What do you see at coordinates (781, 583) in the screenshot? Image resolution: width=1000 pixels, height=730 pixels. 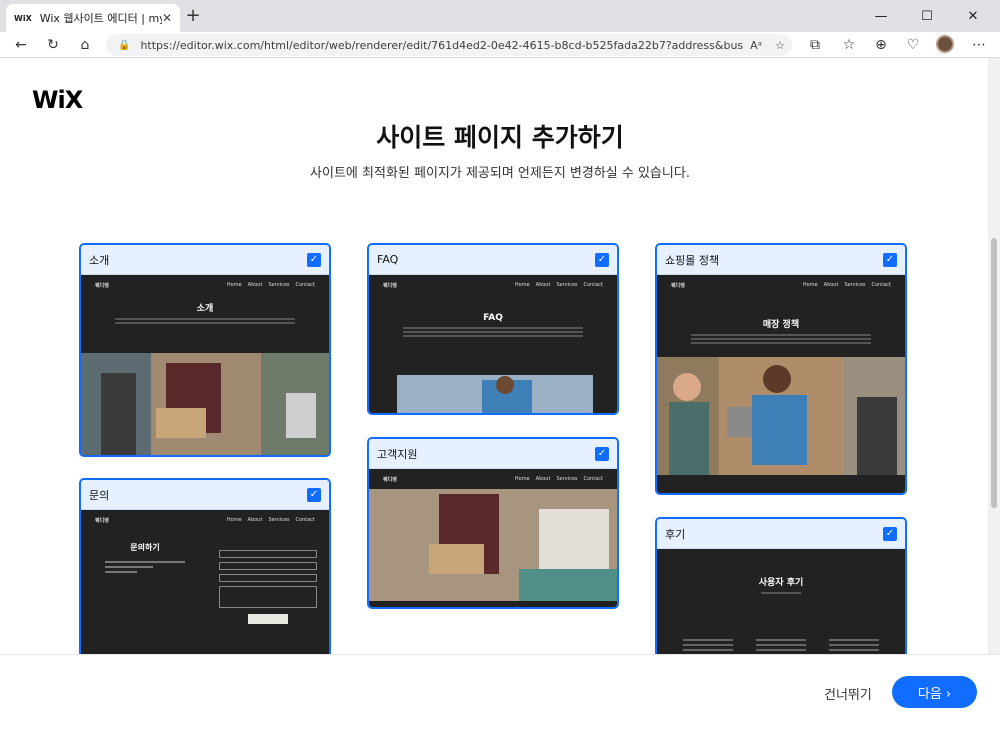 I see `thumb-title: 사용자 후기` at bounding box center [781, 583].